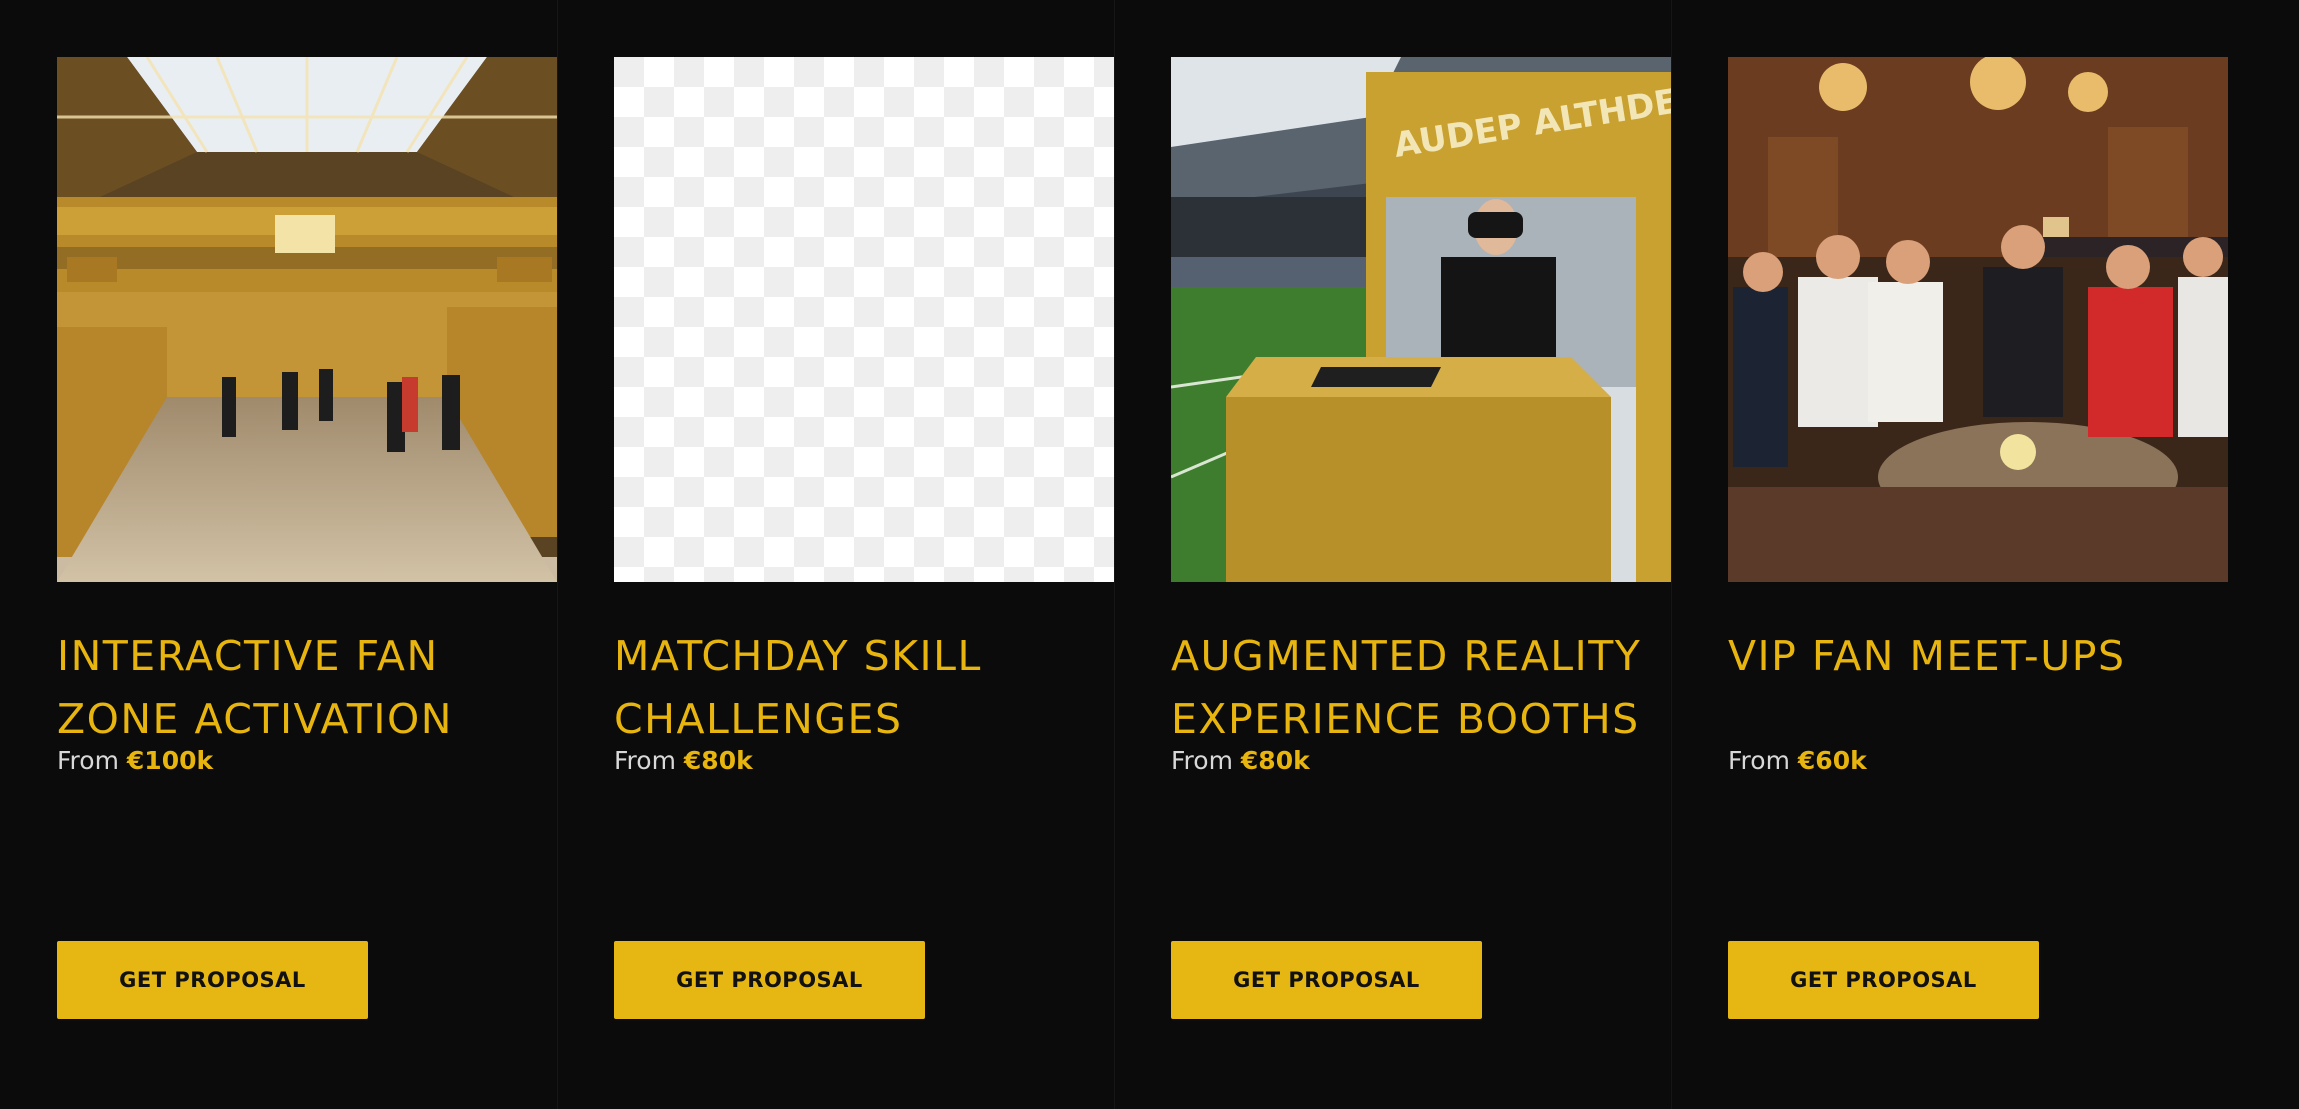 The image size is (2299, 1109). I want to click on card-title: VIP FAN MEET-UPS, so click(1927, 656).